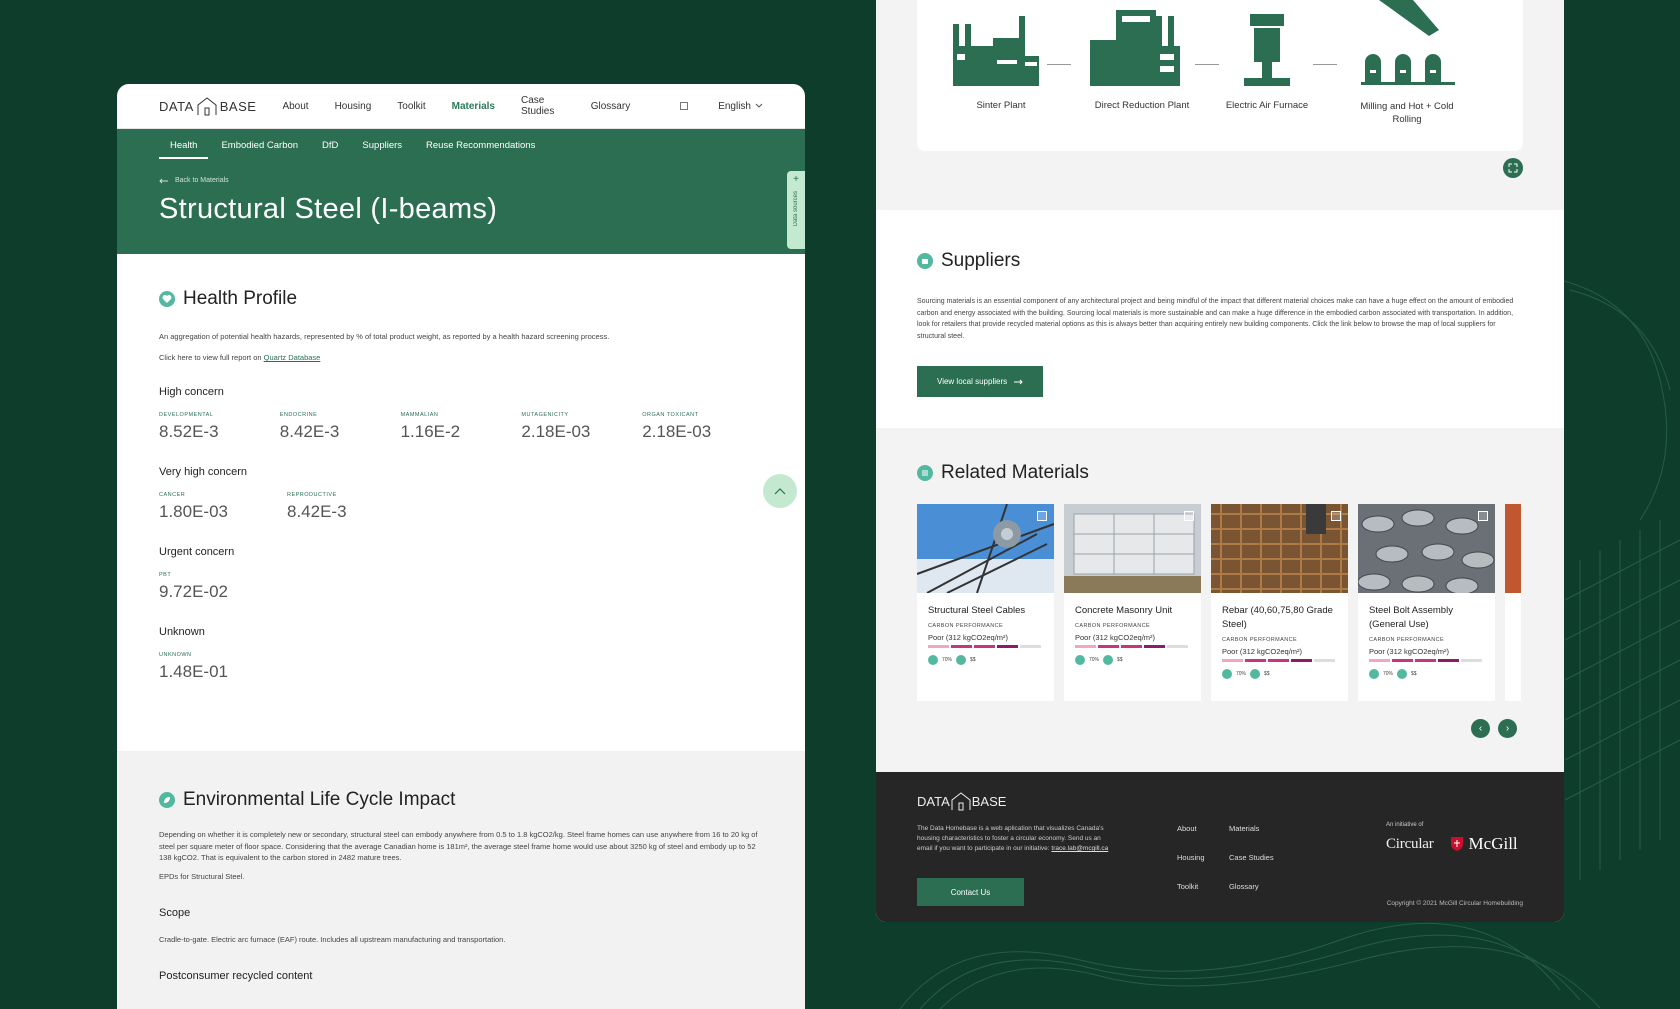 The image size is (1680, 1009). Describe the element at coordinates (610, 106) in the screenshot. I see `nav-glossary: Glossary` at that location.